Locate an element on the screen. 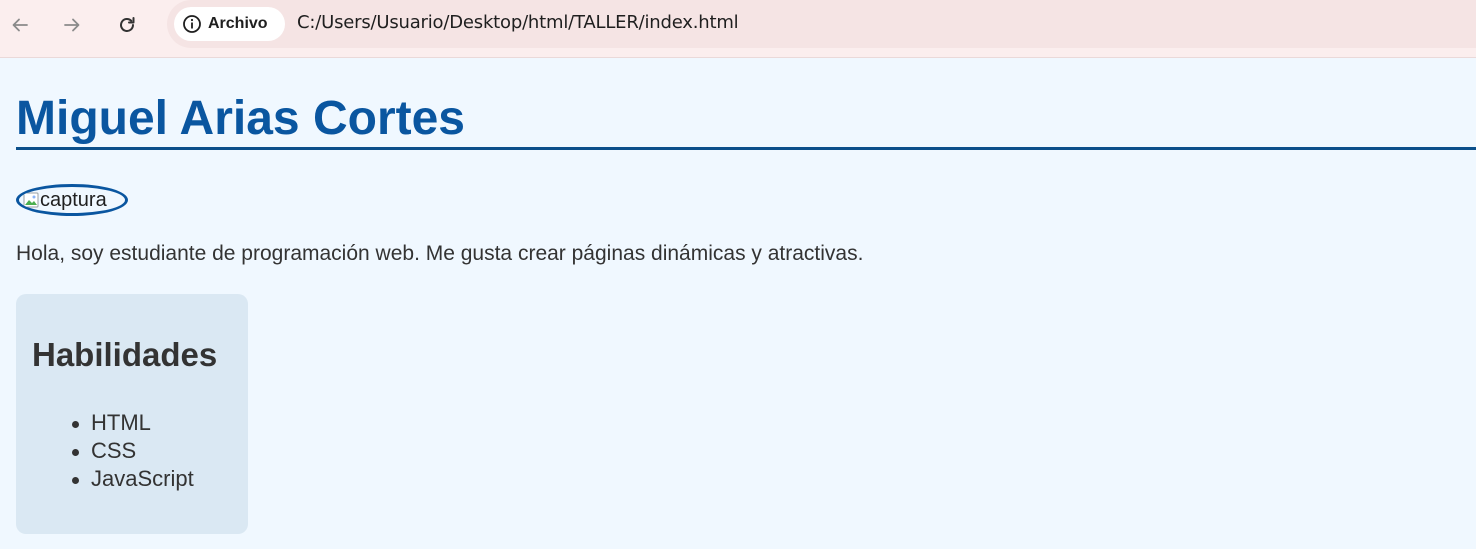  reload-icon is located at coordinates (127, 25).